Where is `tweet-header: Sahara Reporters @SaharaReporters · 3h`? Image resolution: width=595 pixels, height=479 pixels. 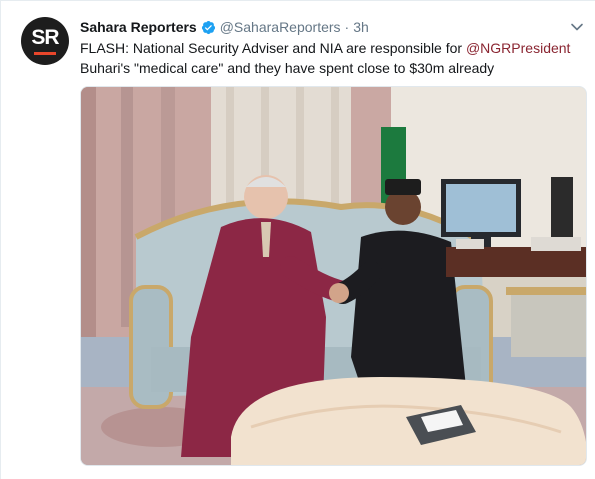 tweet-header: Sahara Reporters @SaharaReporters · 3h is located at coordinates (224, 27).